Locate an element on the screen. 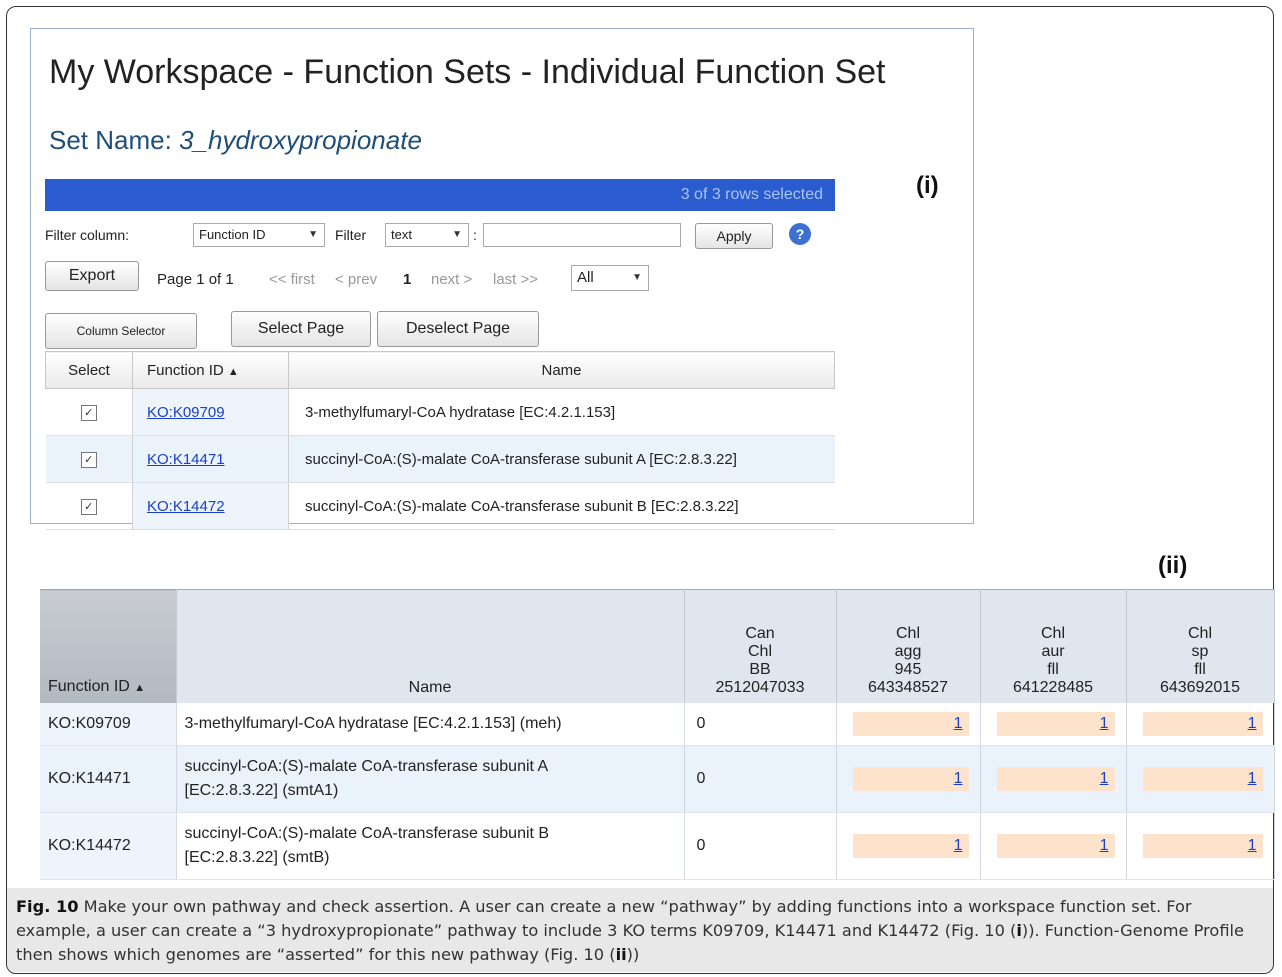 This screenshot has width=1282, height=977. filter-text-input is located at coordinates (582, 235).